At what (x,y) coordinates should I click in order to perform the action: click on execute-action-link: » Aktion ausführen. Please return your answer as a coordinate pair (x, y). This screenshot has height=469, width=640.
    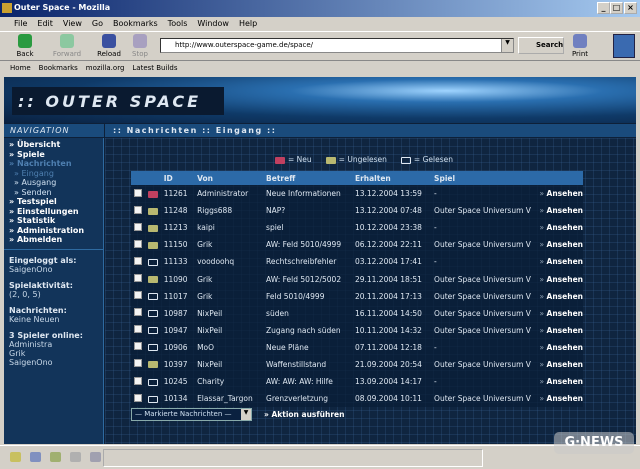
    Looking at the image, I should click on (304, 414).